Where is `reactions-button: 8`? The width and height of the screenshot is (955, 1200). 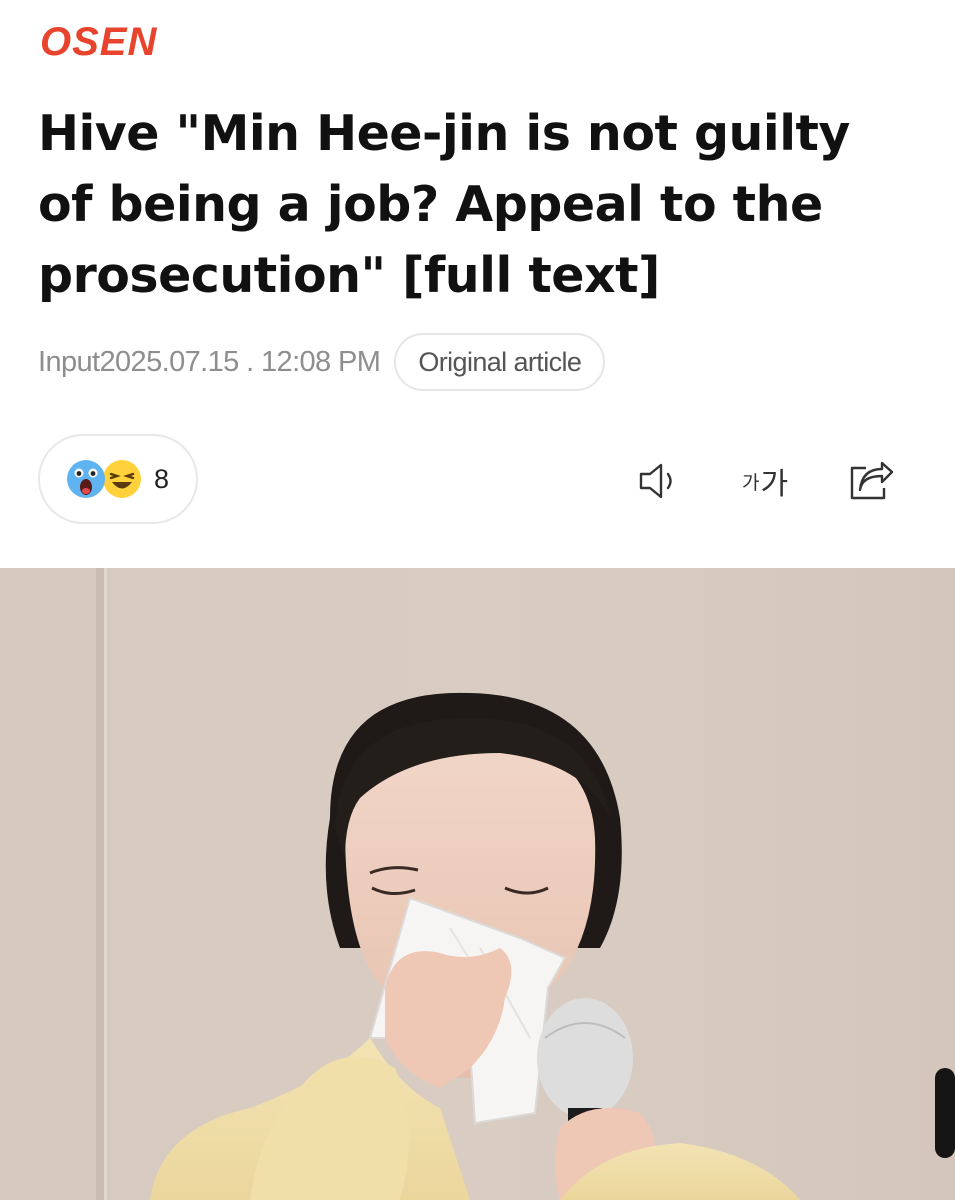
reactions-button: 8 is located at coordinates (118, 479).